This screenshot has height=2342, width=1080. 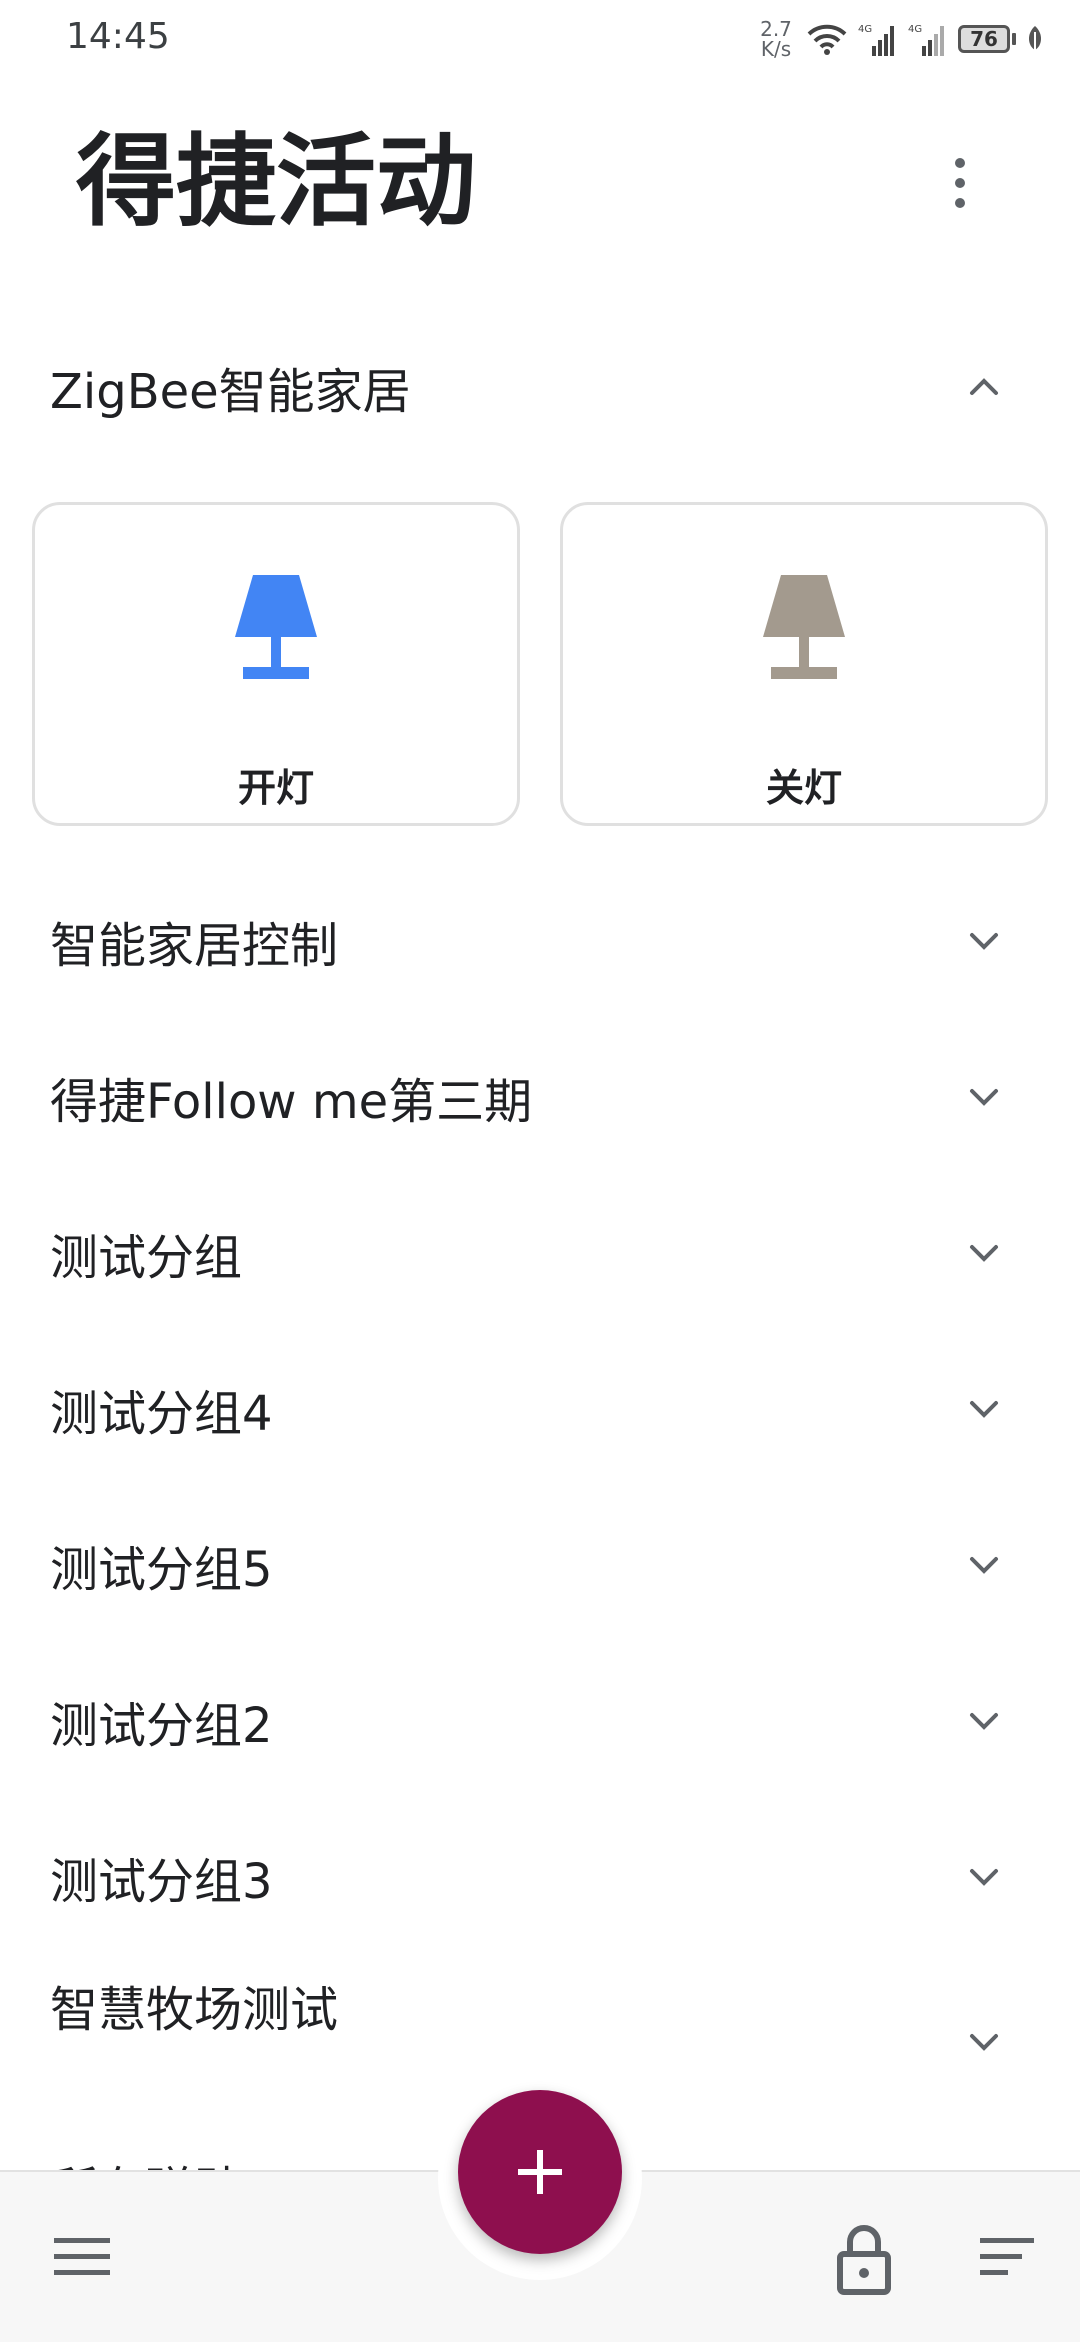 What do you see at coordinates (1035, 40) in the screenshot?
I see `leaf-icon` at bounding box center [1035, 40].